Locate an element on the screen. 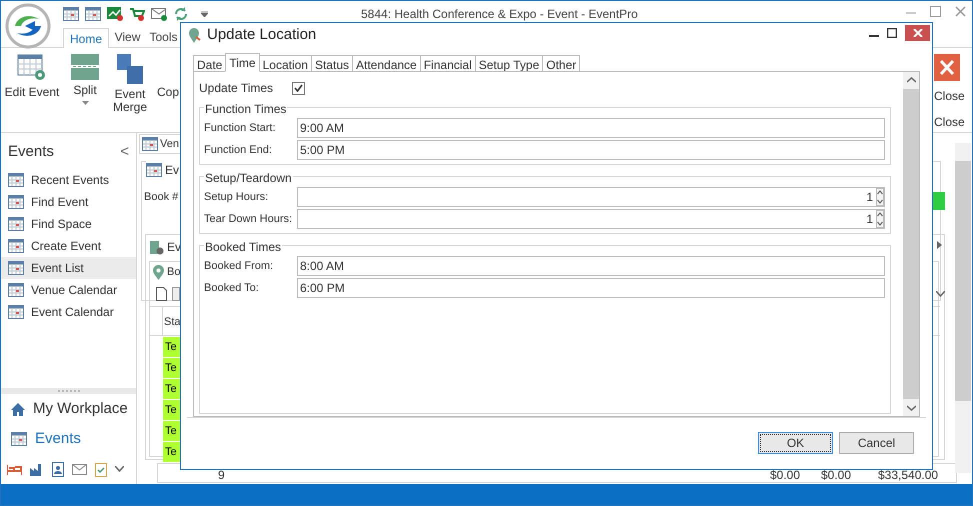 The width and height of the screenshot is (973, 506). checkbox is located at coordinates (298, 88).